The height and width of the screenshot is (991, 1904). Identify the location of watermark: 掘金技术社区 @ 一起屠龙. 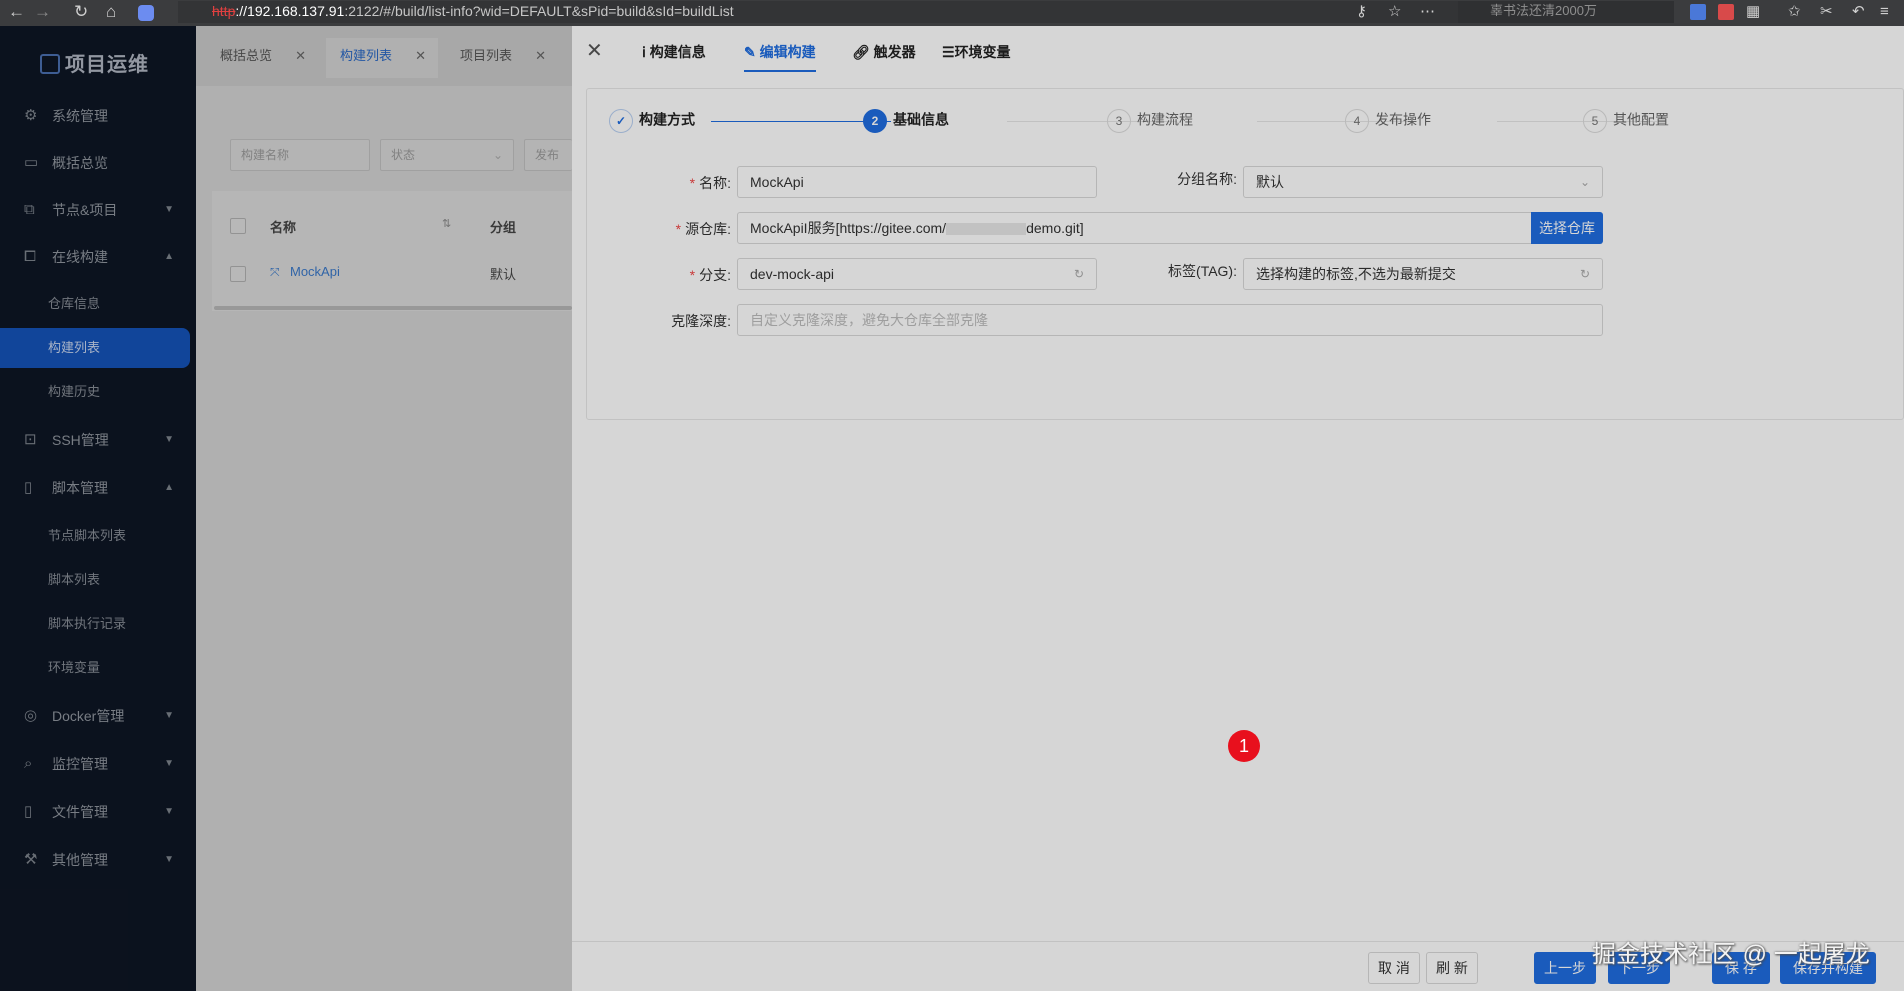
(1731, 954).